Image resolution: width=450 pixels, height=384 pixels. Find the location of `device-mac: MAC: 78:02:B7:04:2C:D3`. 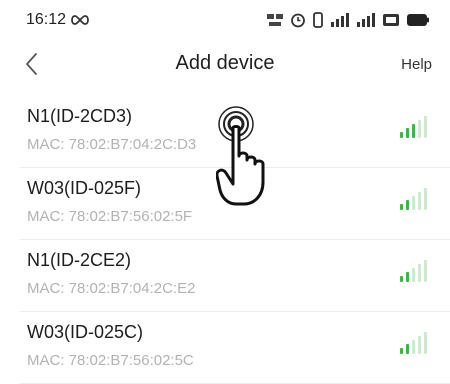

device-mac: MAC: 78:02:B7:04:2C:D3 is located at coordinates (112, 144).